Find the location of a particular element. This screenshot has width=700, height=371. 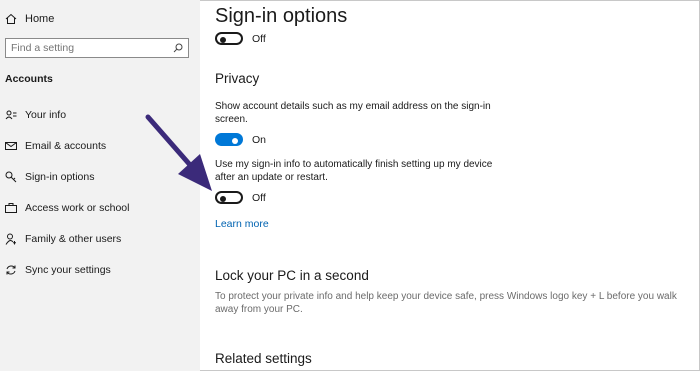

privacy-heading: Privacy is located at coordinates (237, 78).